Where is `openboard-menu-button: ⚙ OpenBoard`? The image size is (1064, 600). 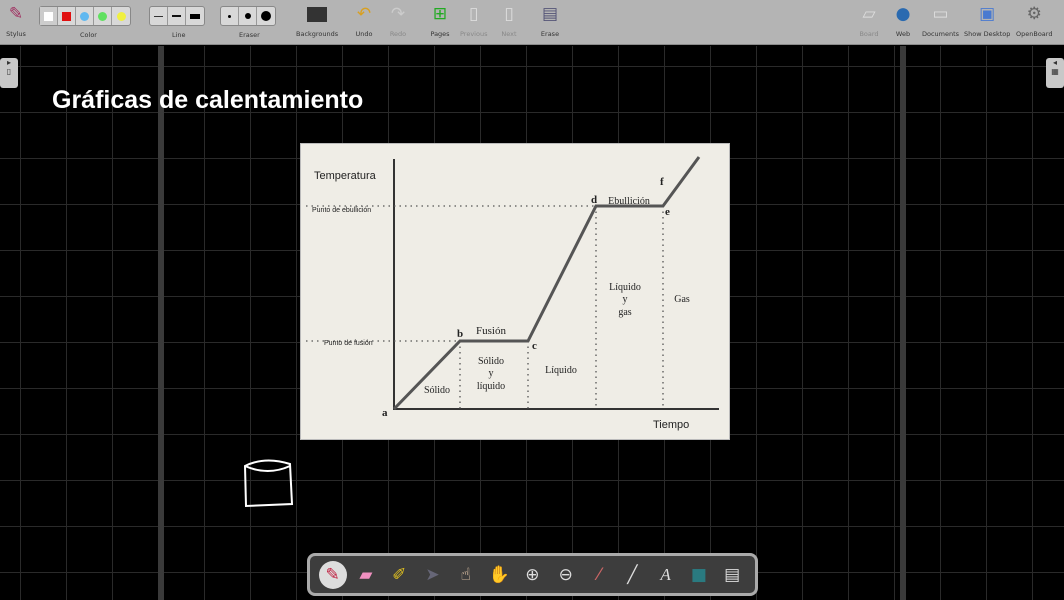
openboard-menu-button: ⚙ OpenBoard is located at coordinates (1034, 20).